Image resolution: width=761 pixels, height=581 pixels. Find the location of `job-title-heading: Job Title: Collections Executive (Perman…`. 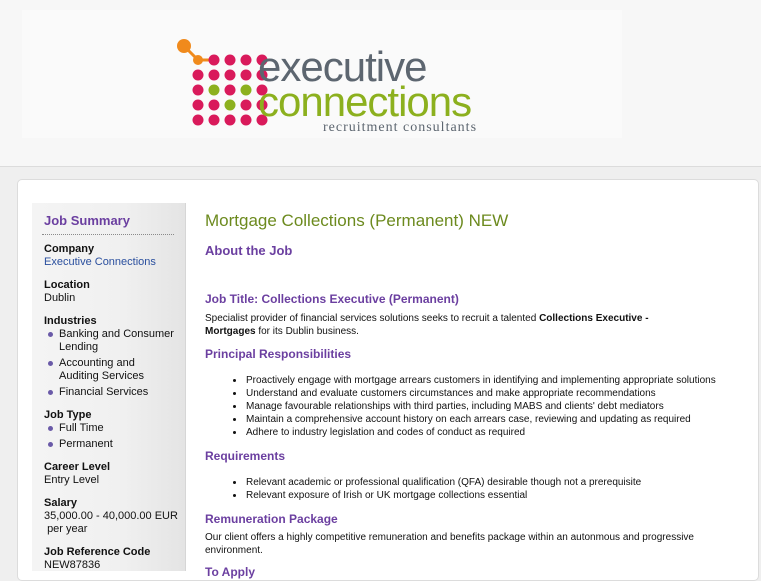

job-title-heading: Job Title: Collections Executive (Perman… is located at coordinates (332, 299).